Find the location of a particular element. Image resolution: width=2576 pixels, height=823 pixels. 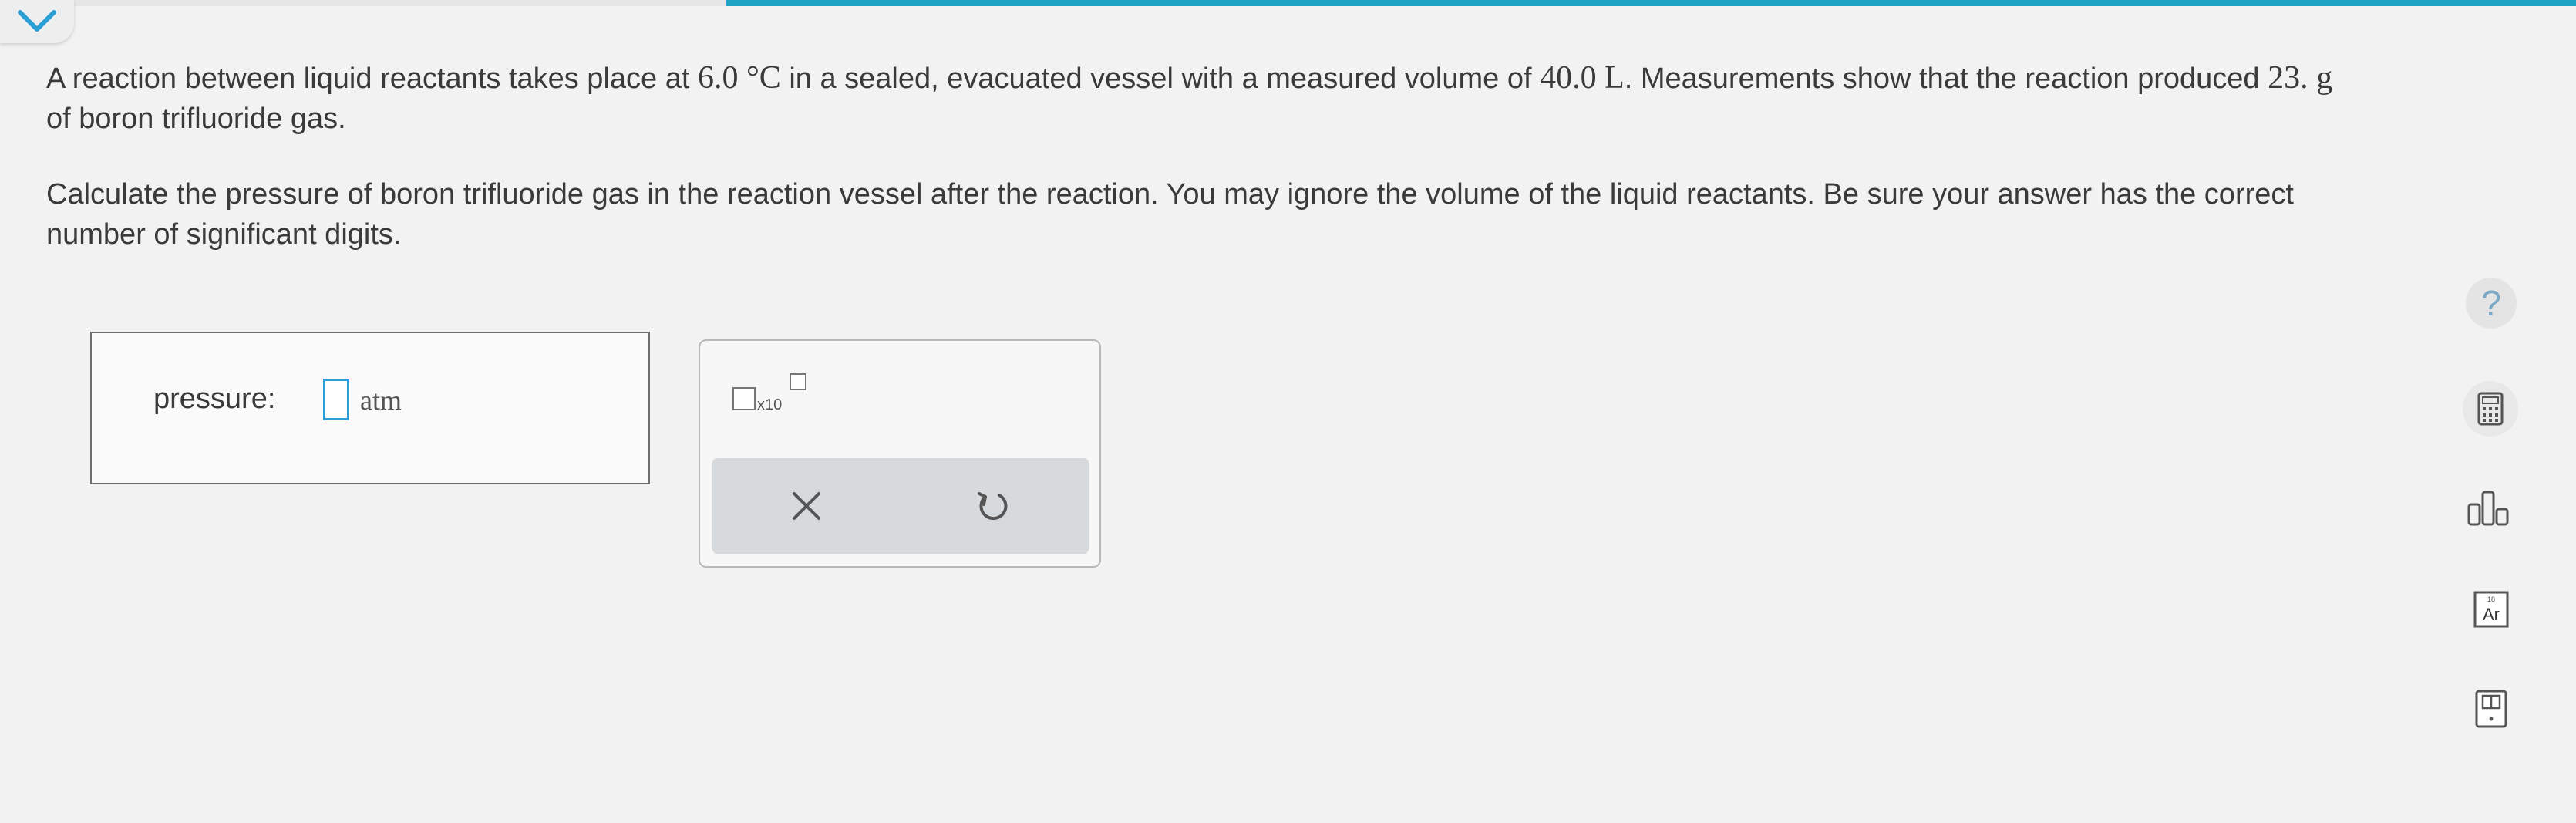

calculator-icon is located at coordinates (2490, 409).